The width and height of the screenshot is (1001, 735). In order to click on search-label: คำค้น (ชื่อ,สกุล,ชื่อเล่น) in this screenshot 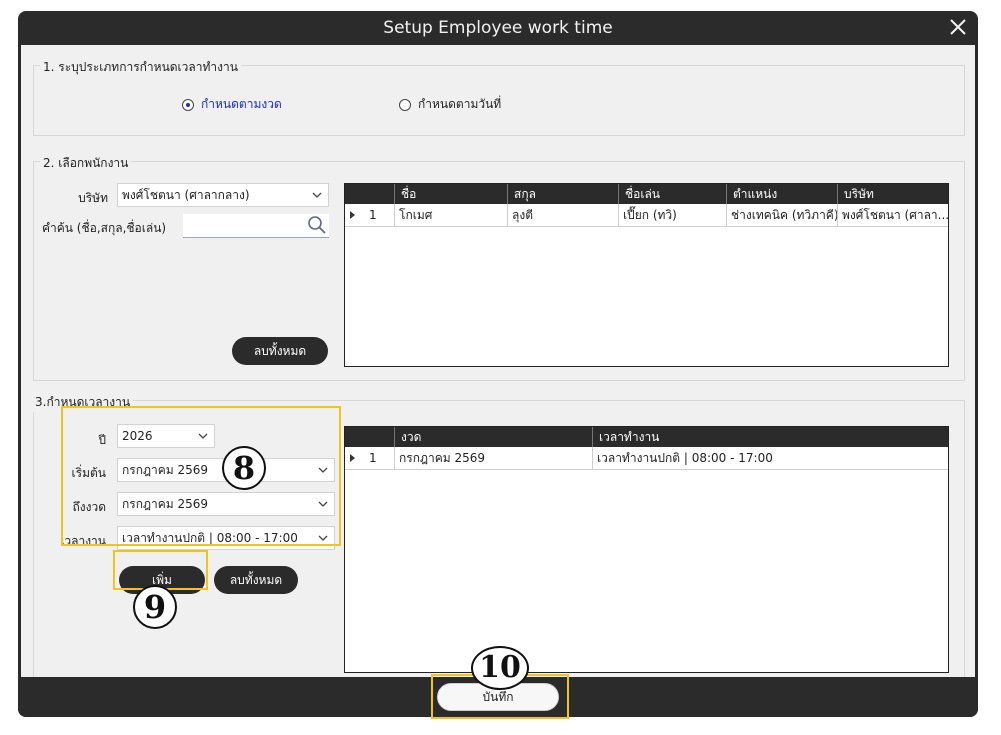, I will do `click(104, 228)`.